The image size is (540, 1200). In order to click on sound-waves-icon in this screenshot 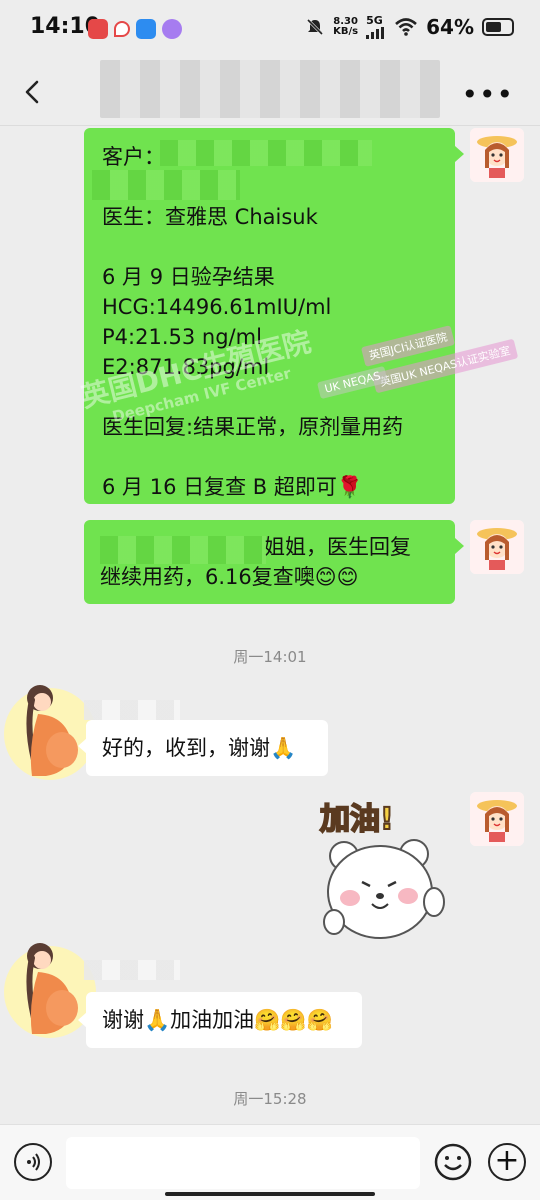, I will do `click(33, 1162)`.